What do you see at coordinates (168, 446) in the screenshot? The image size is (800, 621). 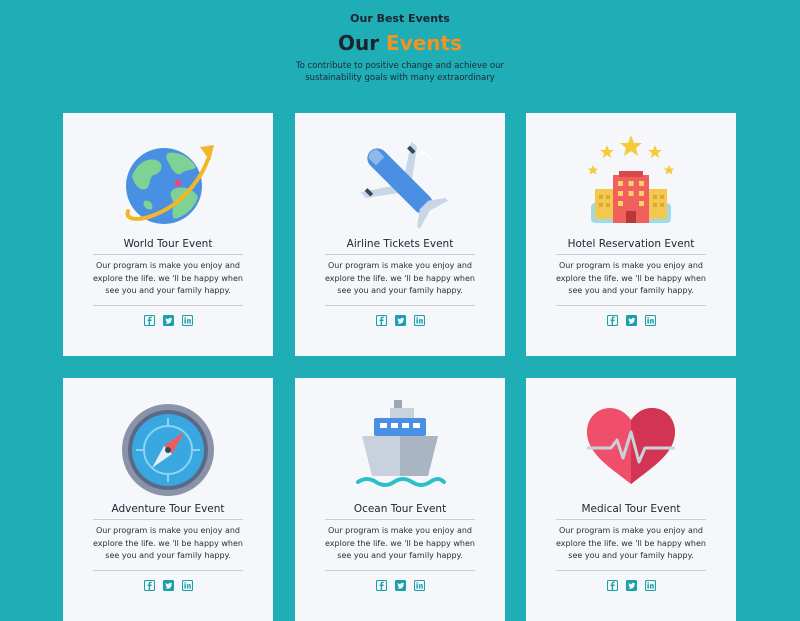 I see `compass-icon` at bounding box center [168, 446].